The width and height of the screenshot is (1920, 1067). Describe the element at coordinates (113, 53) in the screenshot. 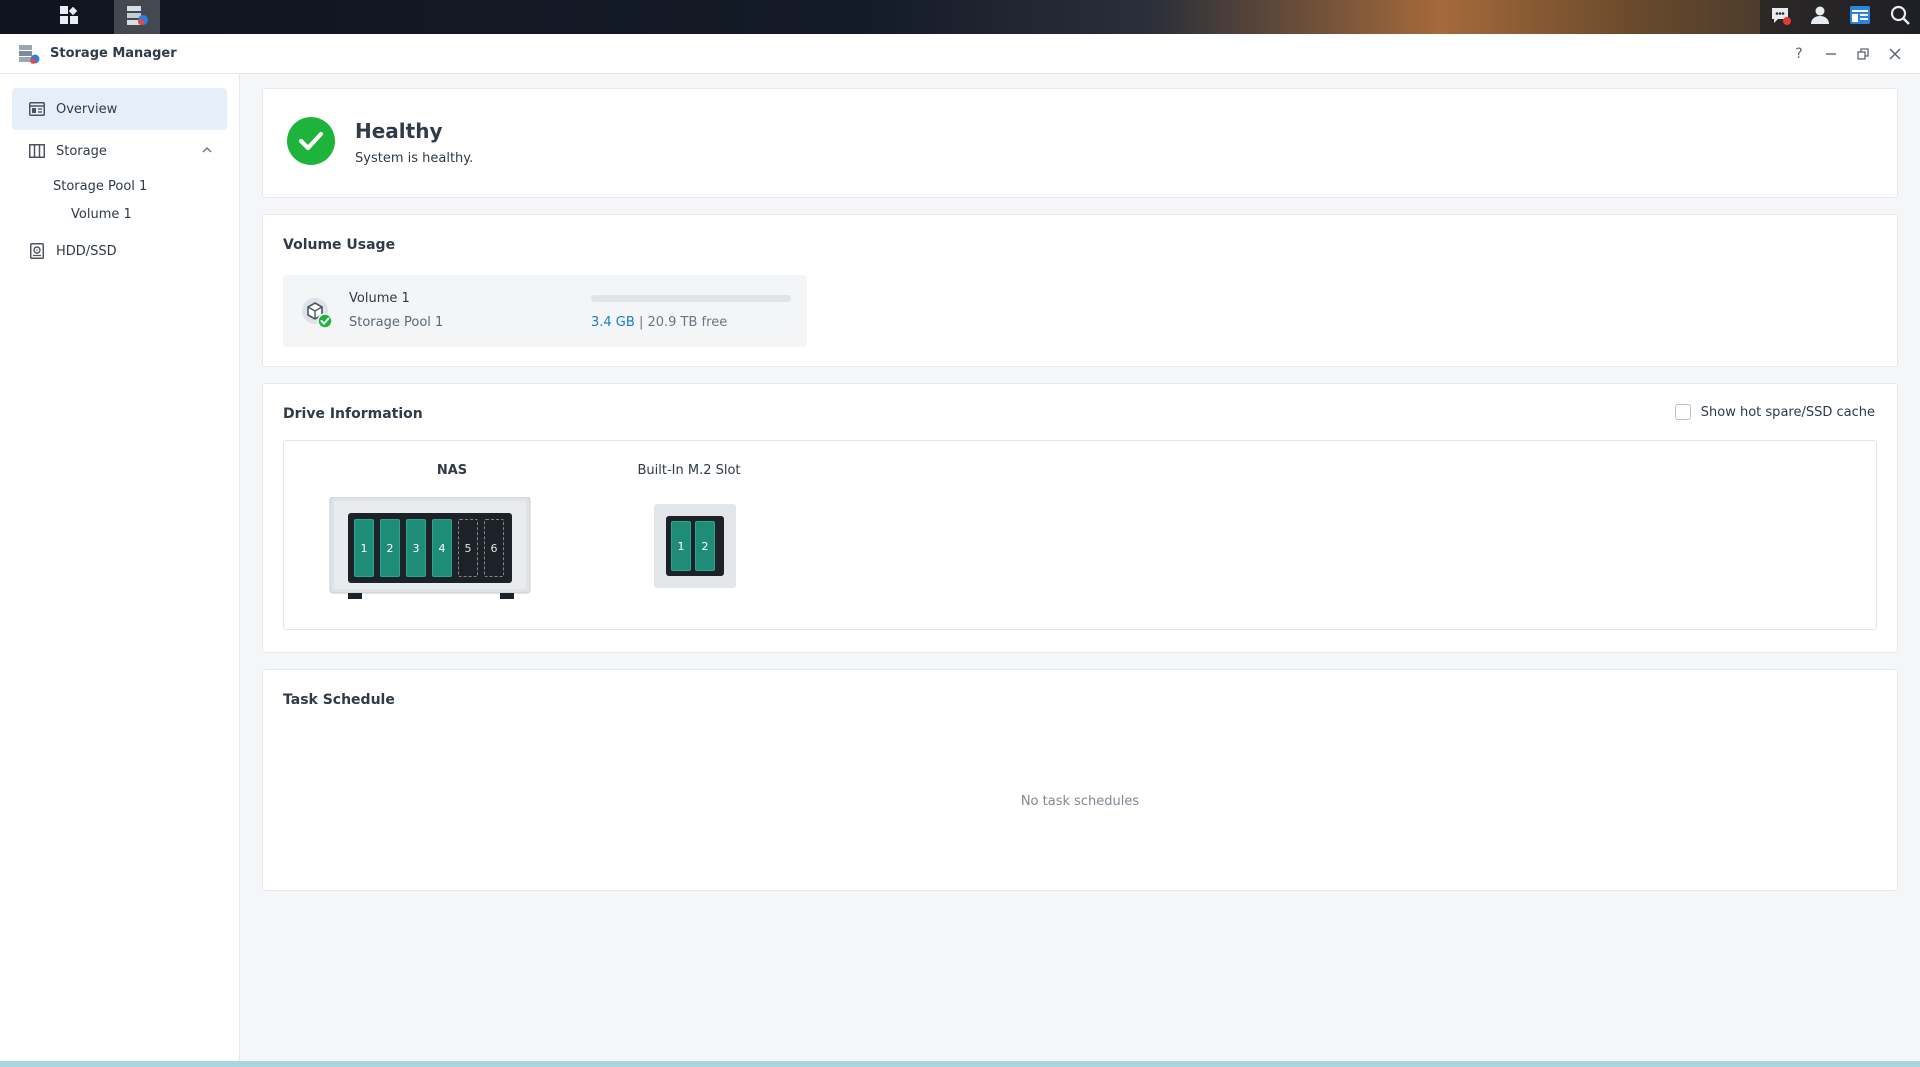

I see `window-title: Storage Manager` at that location.